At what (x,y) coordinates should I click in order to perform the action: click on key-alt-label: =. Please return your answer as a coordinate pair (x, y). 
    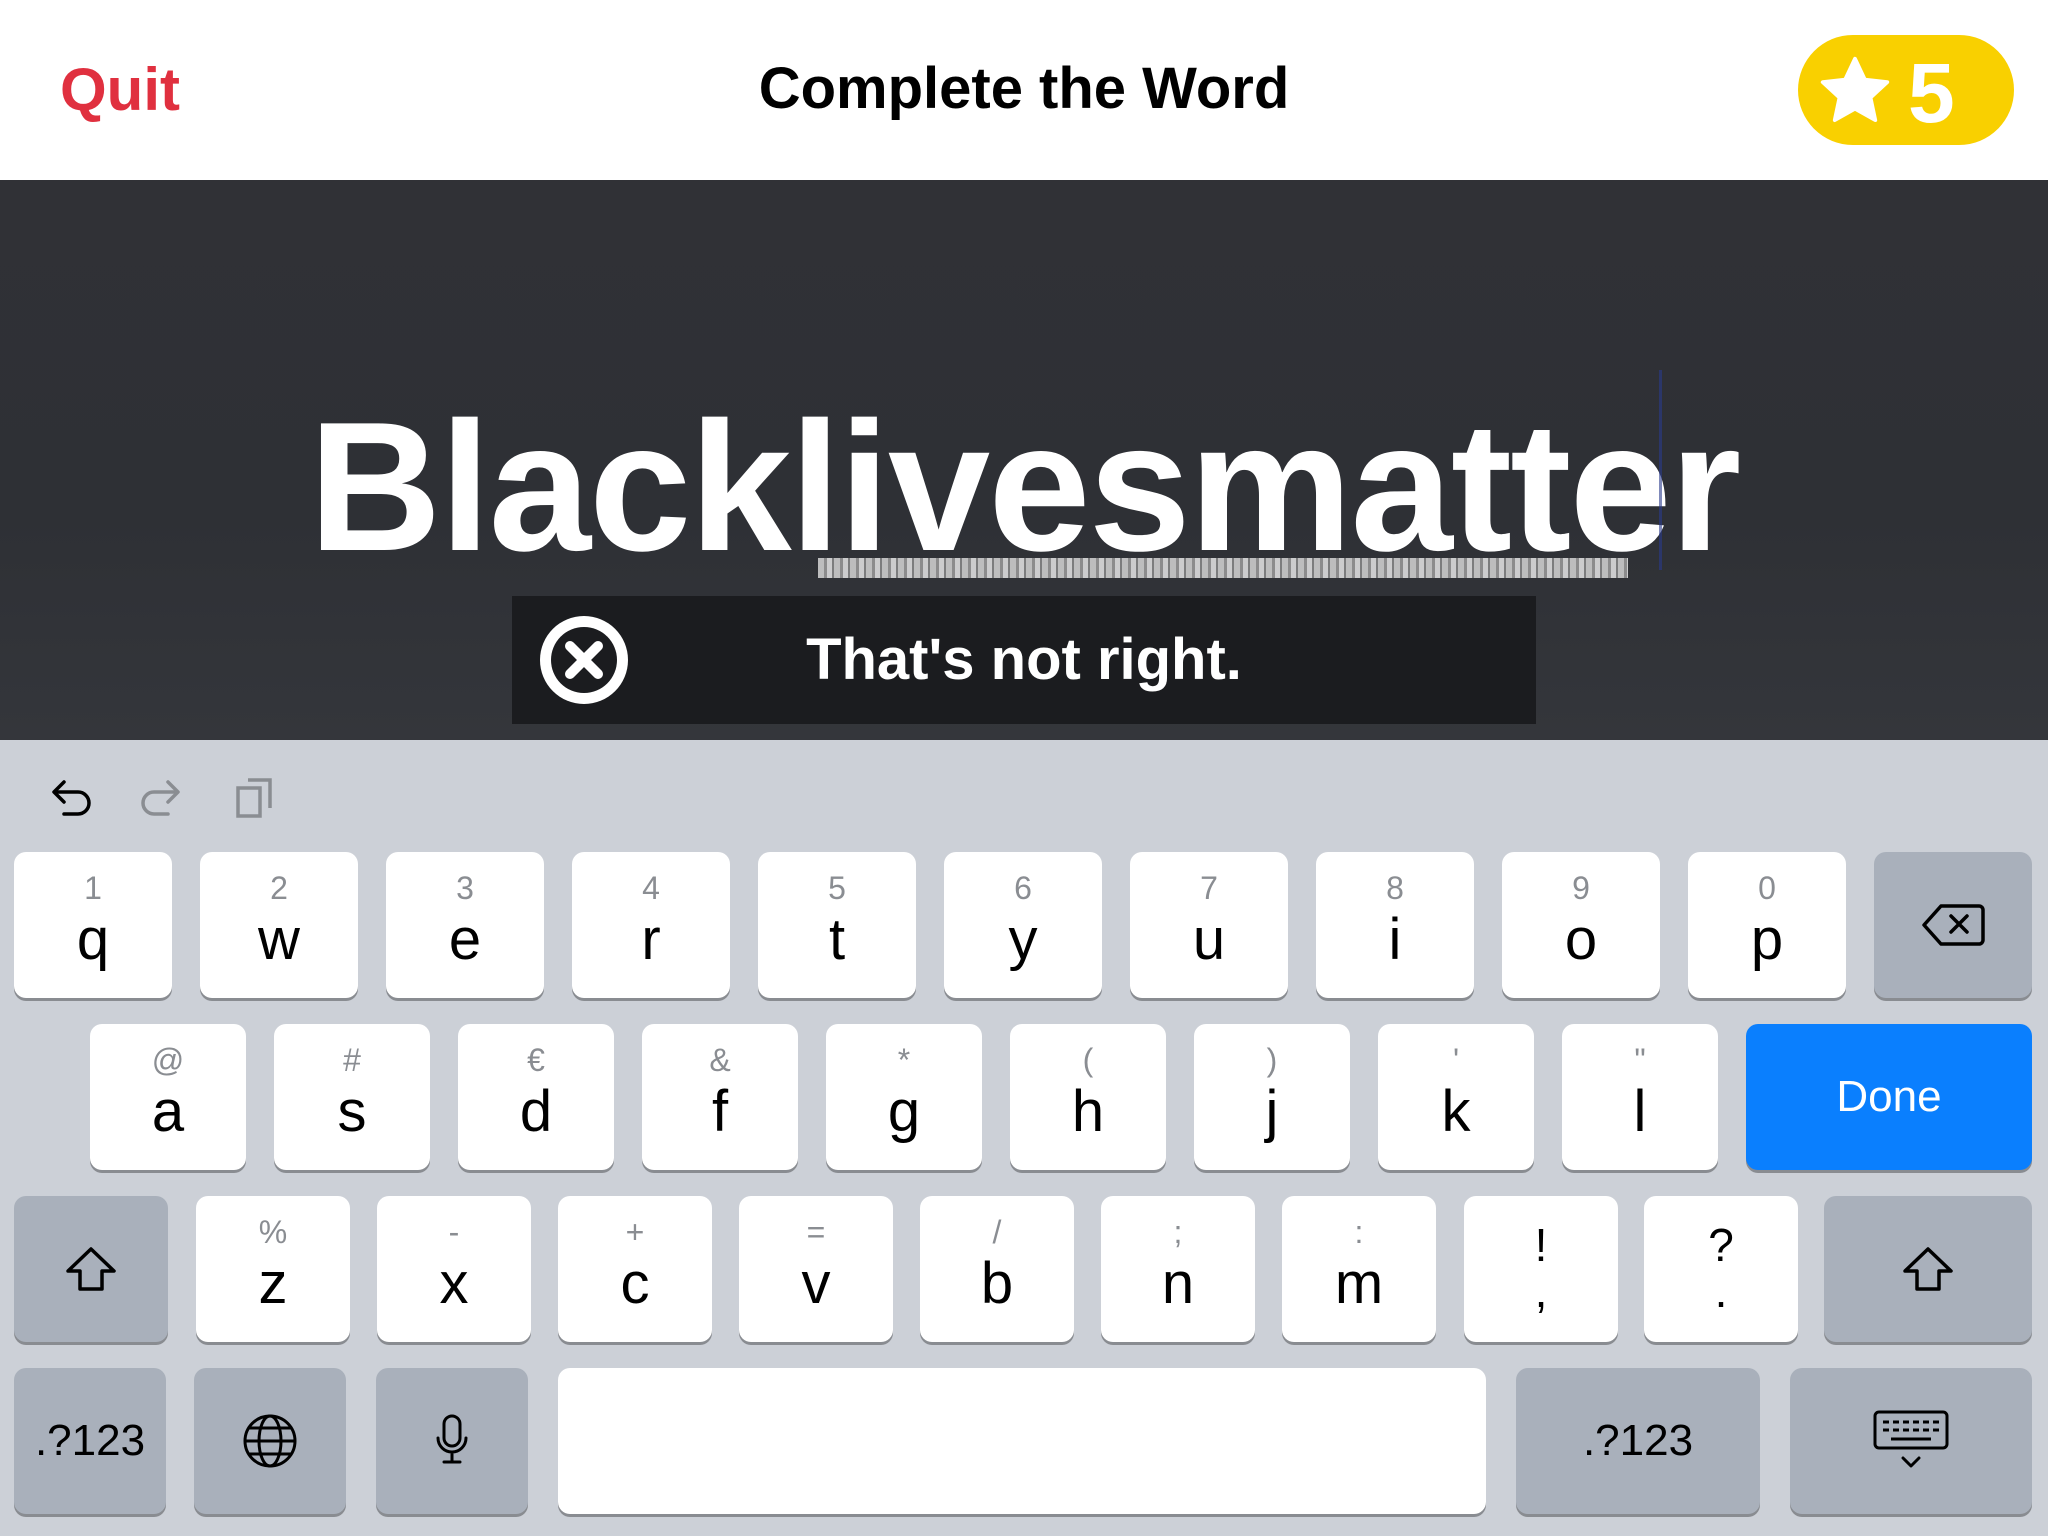
    Looking at the image, I should click on (816, 1232).